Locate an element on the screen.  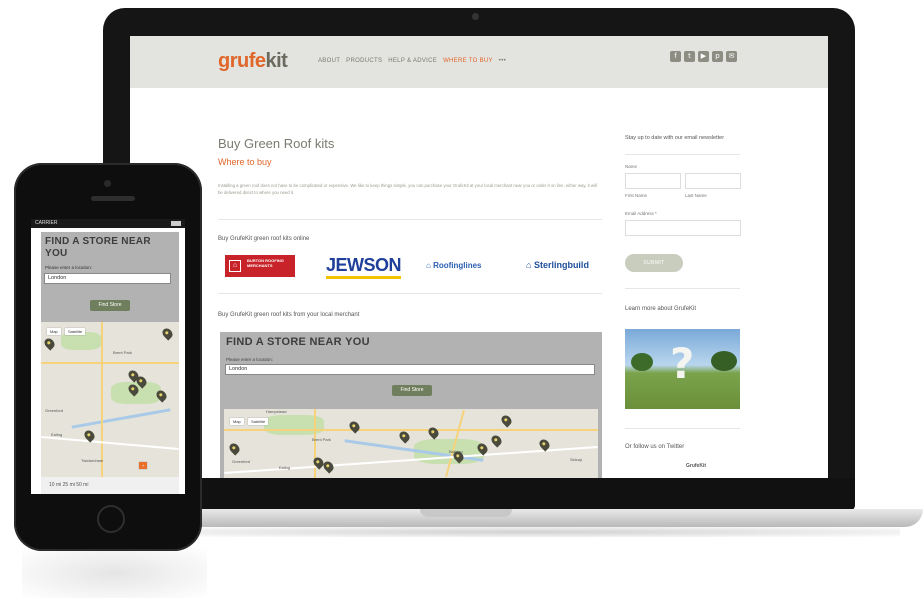
logo-part-kit: kit is located at coordinates (276, 61).